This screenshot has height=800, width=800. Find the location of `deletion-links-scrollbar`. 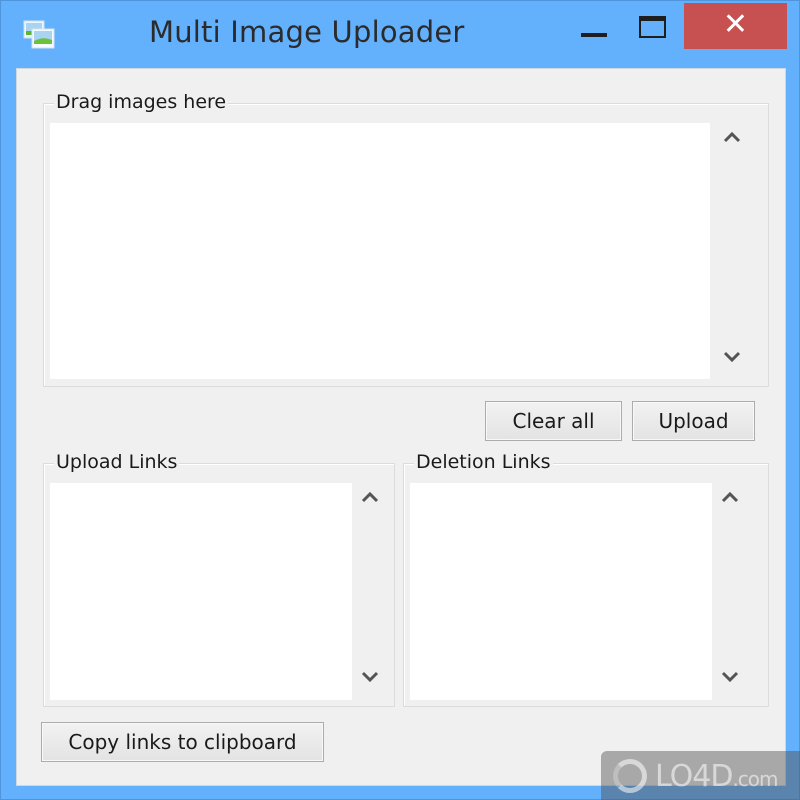

deletion-links-scrollbar is located at coordinates (730, 591).